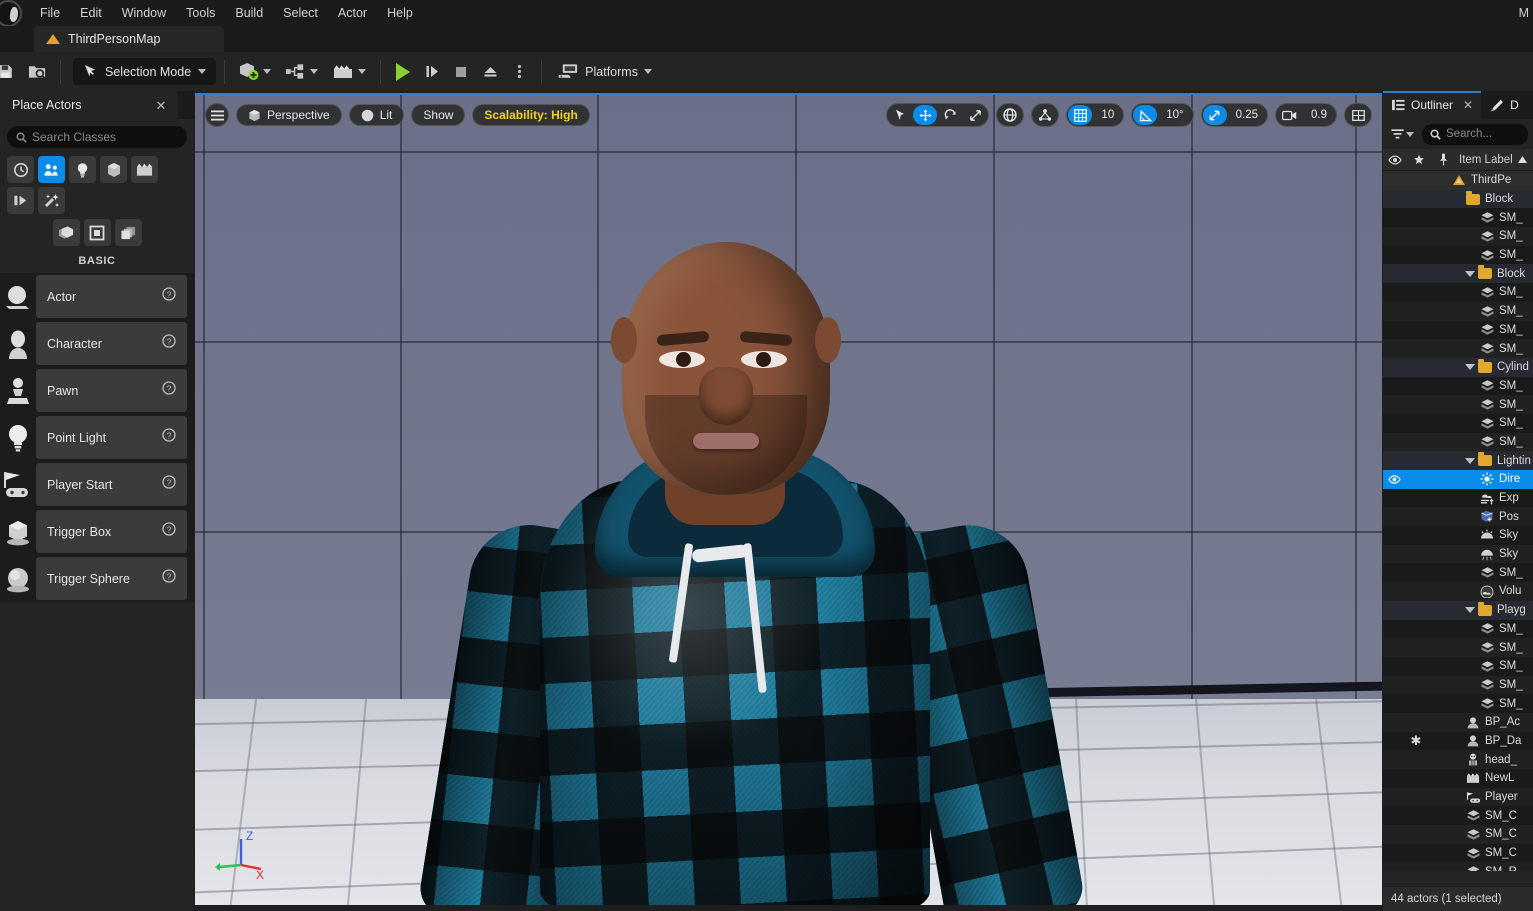  I want to click on camera-speed-button, so click(1289, 115).